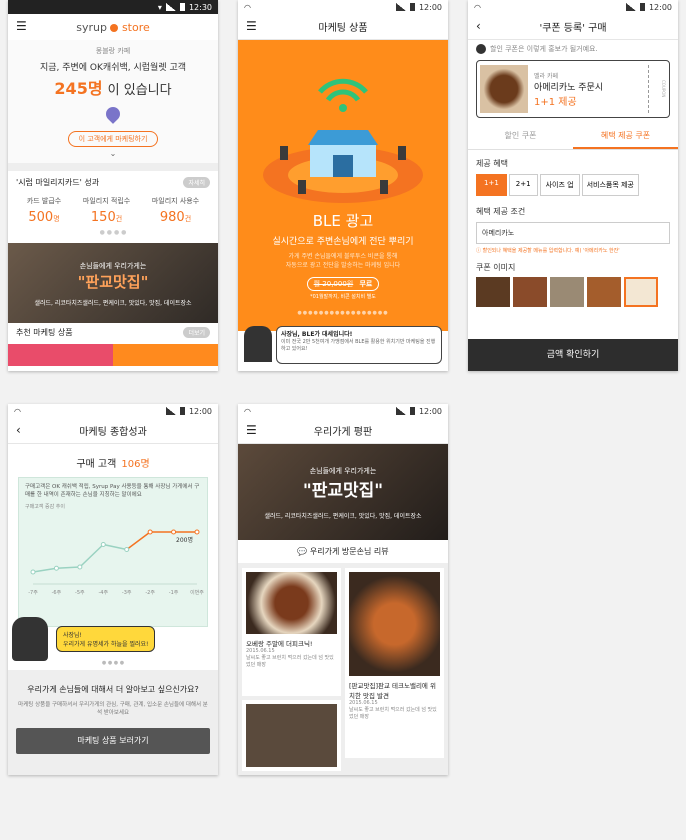 The width and height of the screenshot is (686, 840). Describe the element at coordinates (45, 507) in the screenshot. I see `chart-title: 구매고객 증감 추이` at that location.